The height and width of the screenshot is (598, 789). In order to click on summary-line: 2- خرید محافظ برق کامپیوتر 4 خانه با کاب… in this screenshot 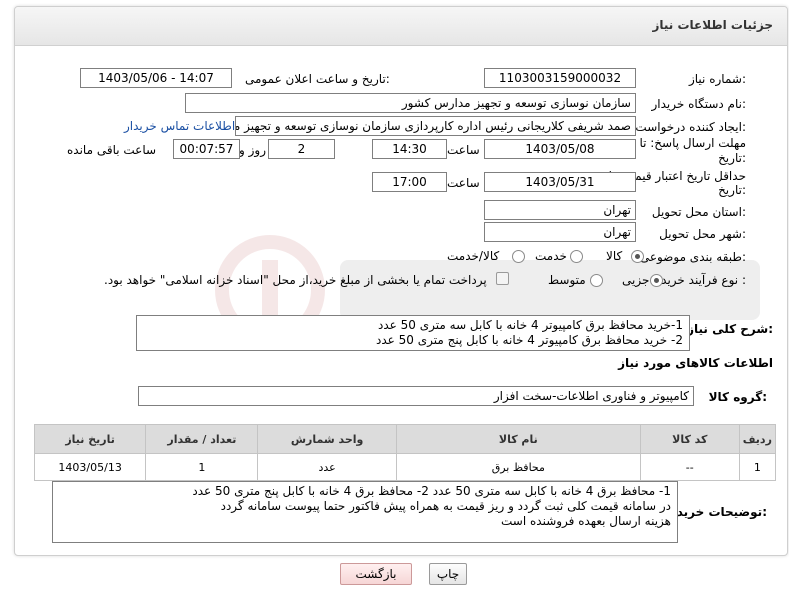, I will do `click(529, 340)`.